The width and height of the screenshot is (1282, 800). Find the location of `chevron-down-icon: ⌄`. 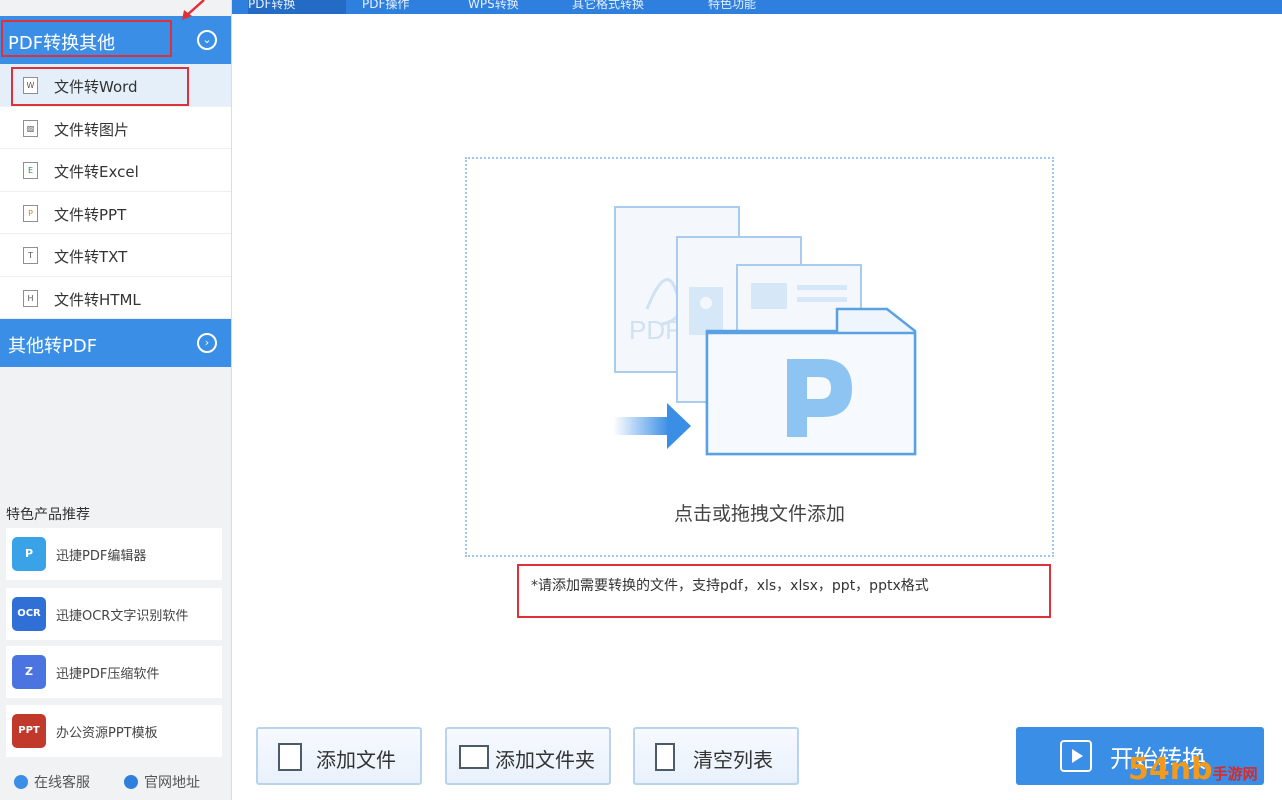

chevron-down-icon: ⌄ is located at coordinates (207, 40).